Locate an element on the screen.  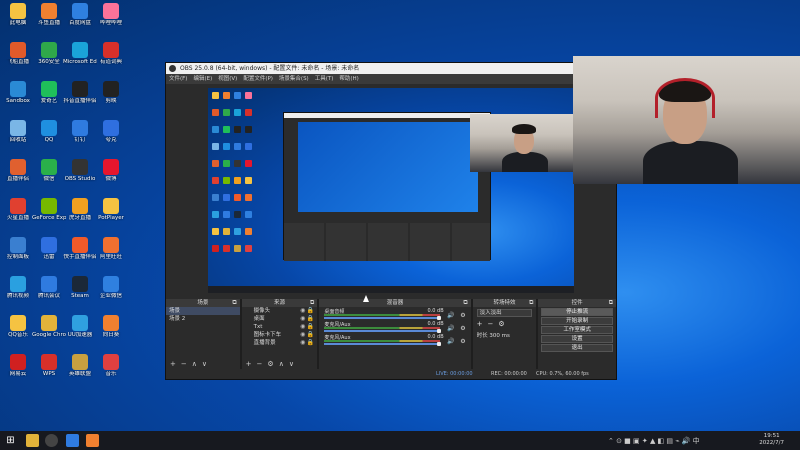
settings-button: 设置 is located at coordinates (577, 339).